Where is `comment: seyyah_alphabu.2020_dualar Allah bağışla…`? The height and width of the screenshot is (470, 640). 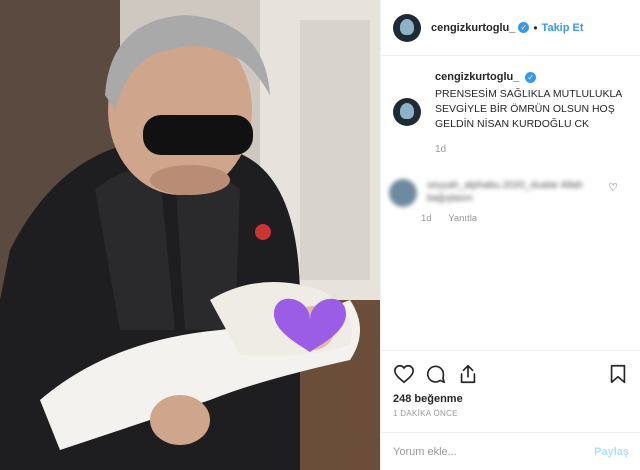
comment: seyyah_alphabu.2020_dualar Allah bağışla… is located at coordinates (510, 182).